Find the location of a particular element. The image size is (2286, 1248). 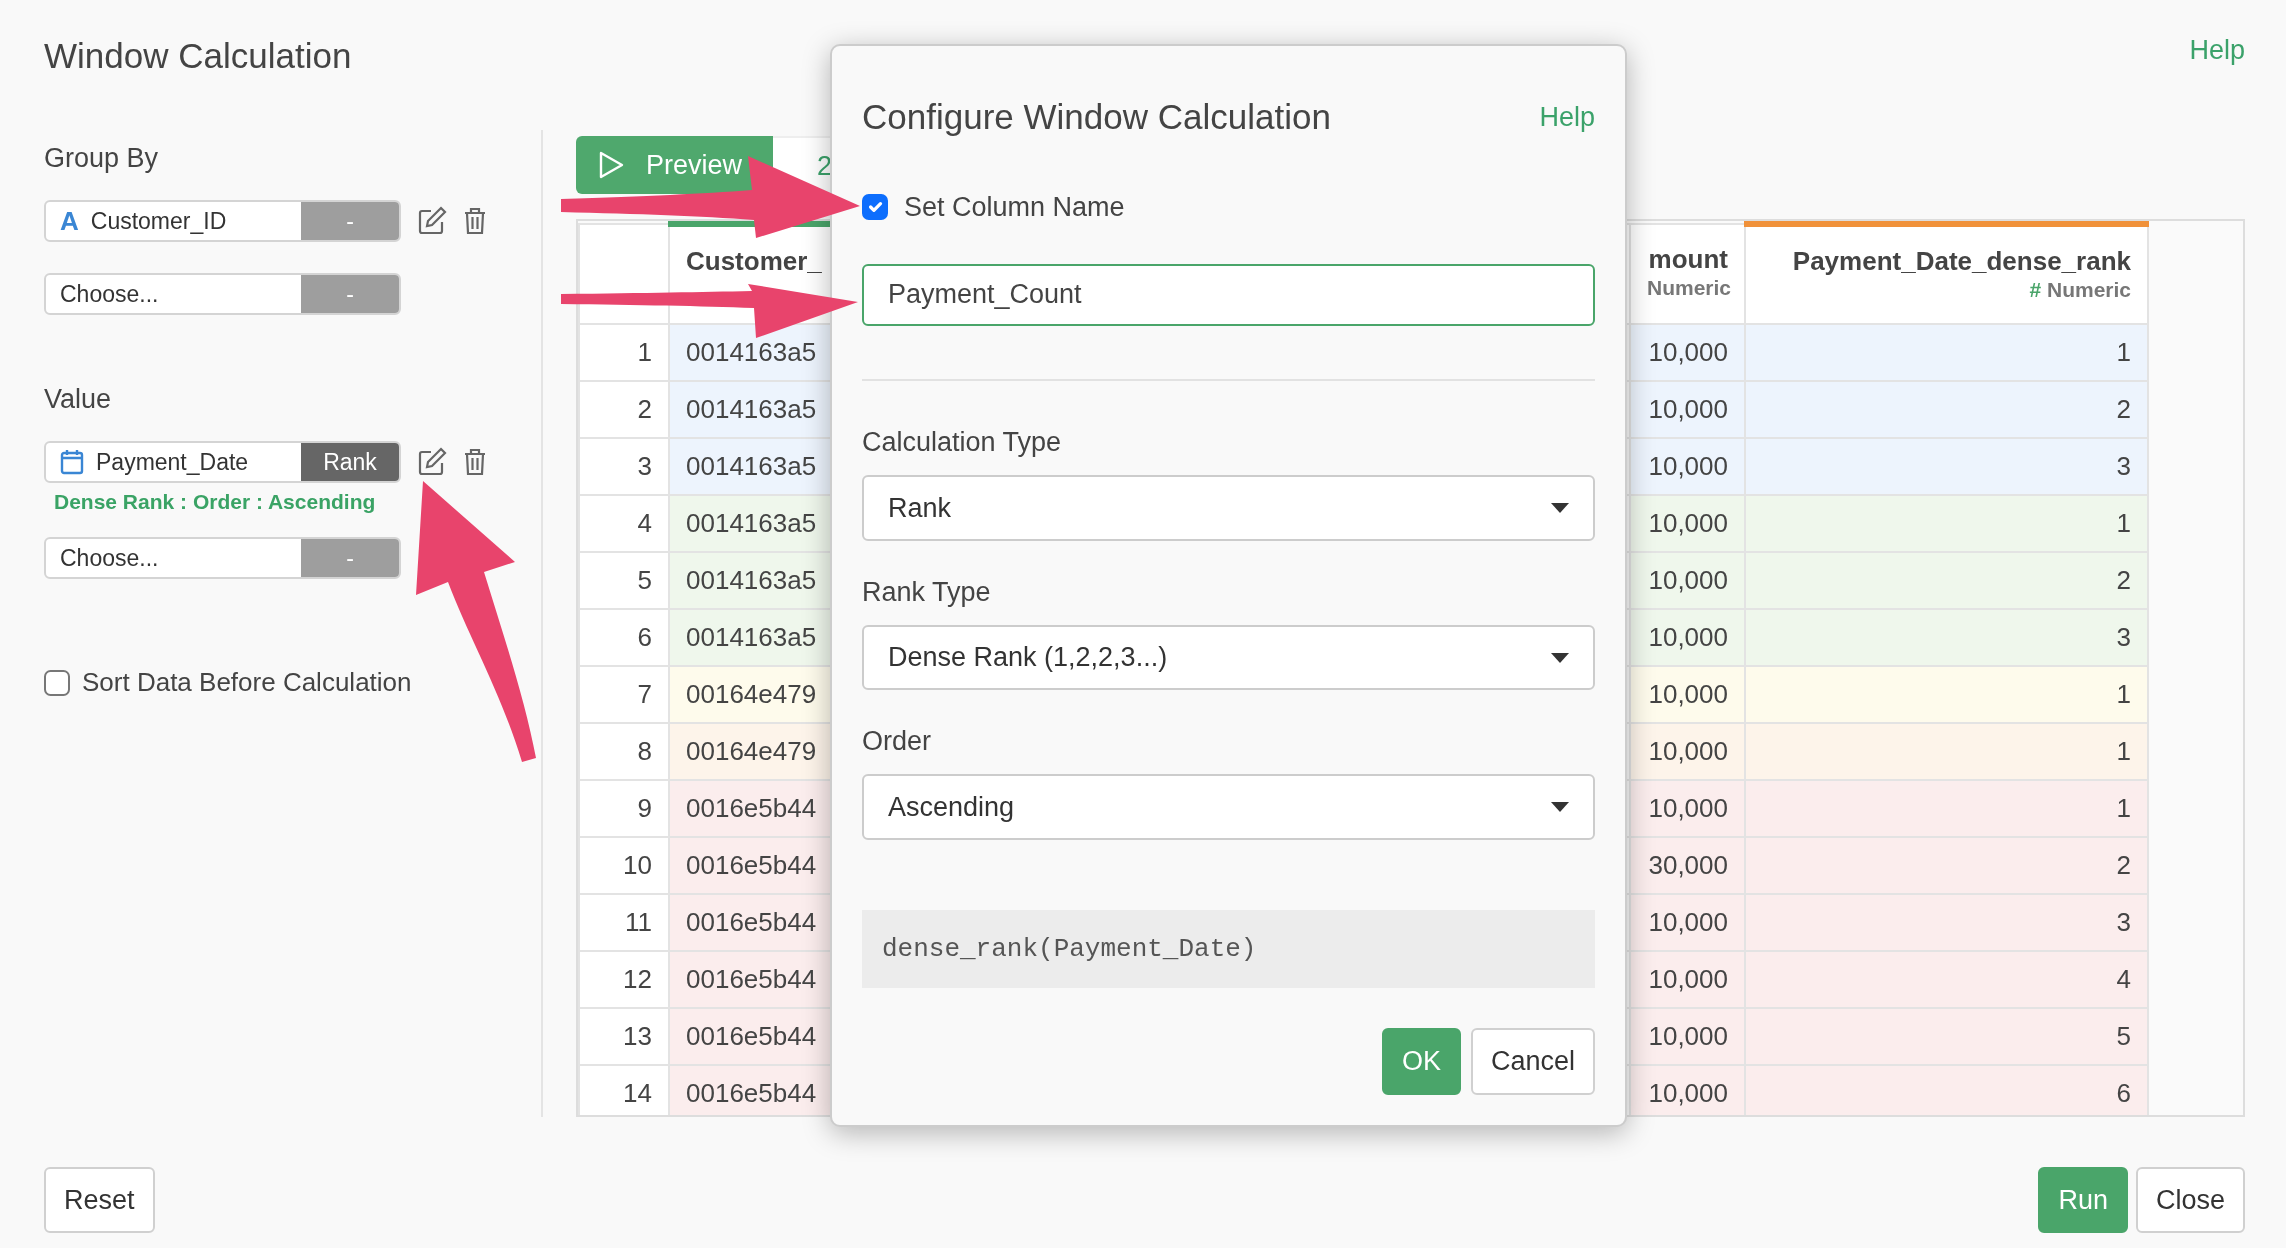

type-icon: # is located at coordinates (2035, 289).